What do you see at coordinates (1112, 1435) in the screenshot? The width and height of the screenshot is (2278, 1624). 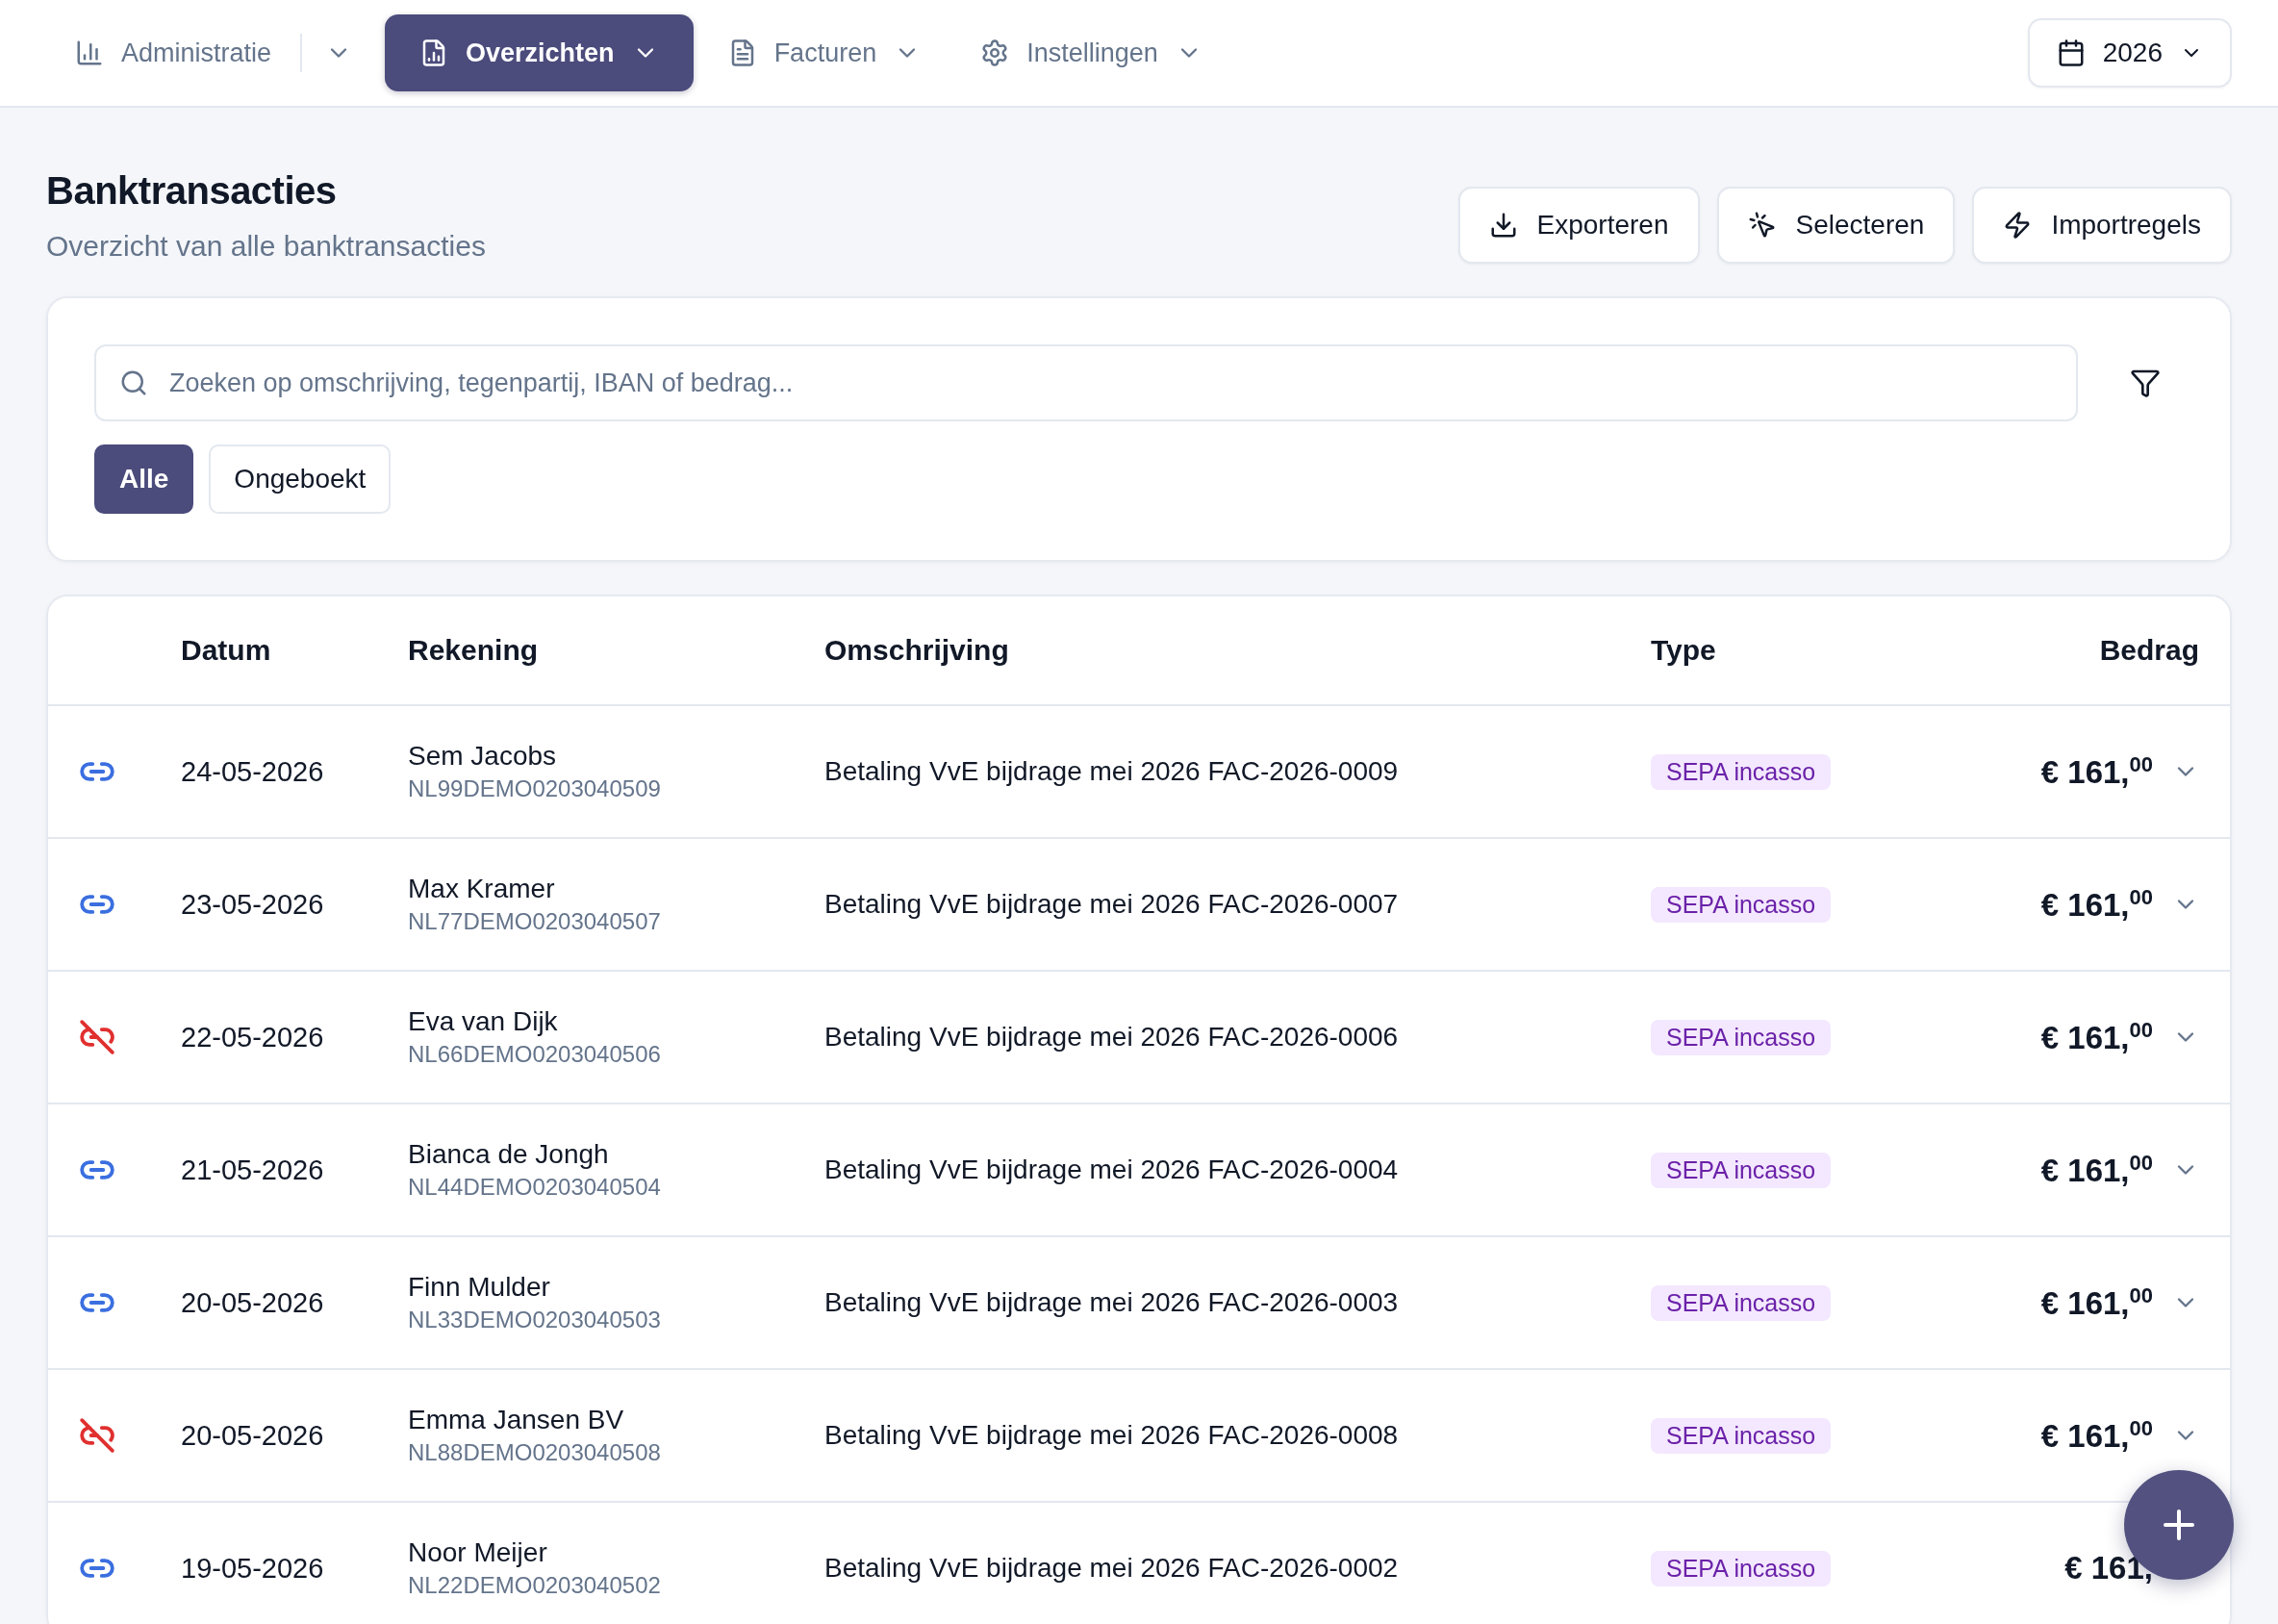 I see `description-cell-text: Betaling VvE bijdrage mei 2026 FAC-2026-0008` at bounding box center [1112, 1435].